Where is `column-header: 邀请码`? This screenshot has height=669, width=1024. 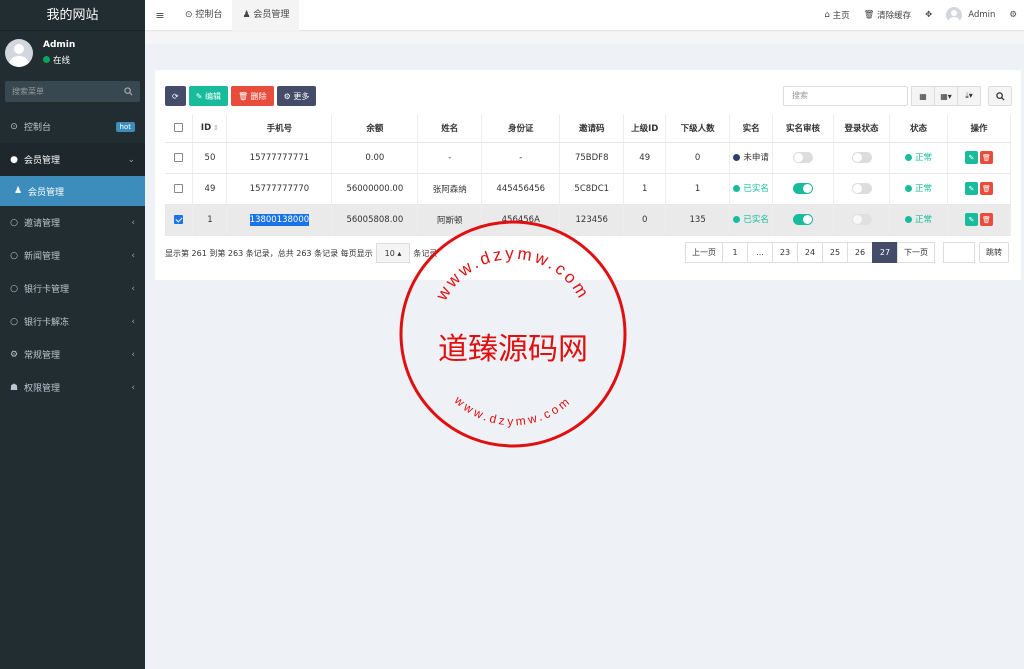 column-header: 邀请码 is located at coordinates (592, 128).